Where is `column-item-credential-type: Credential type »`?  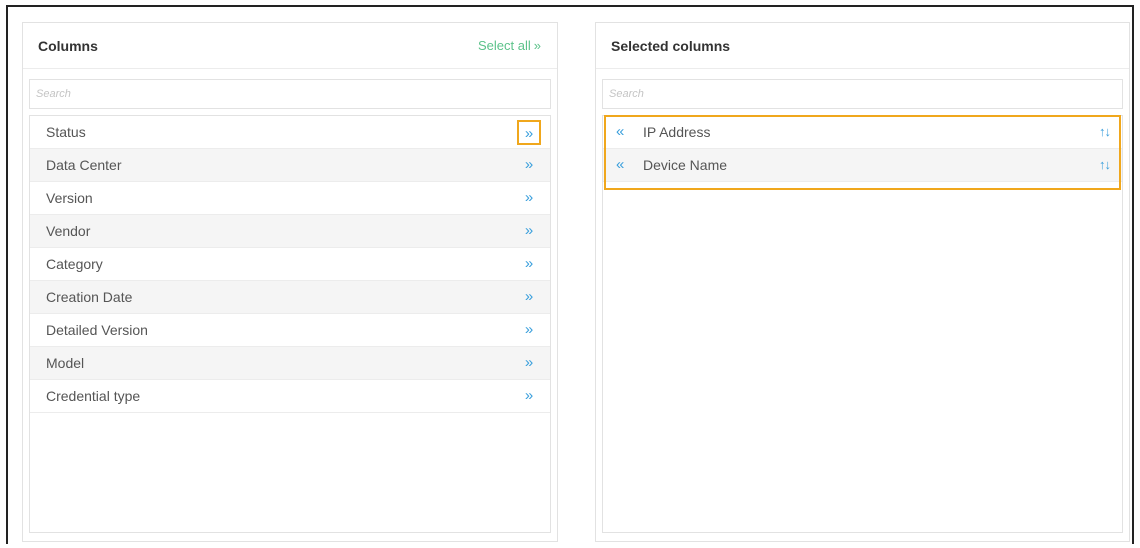 column-item-credential-type: Credential type » is located at coordinates (290, 396).